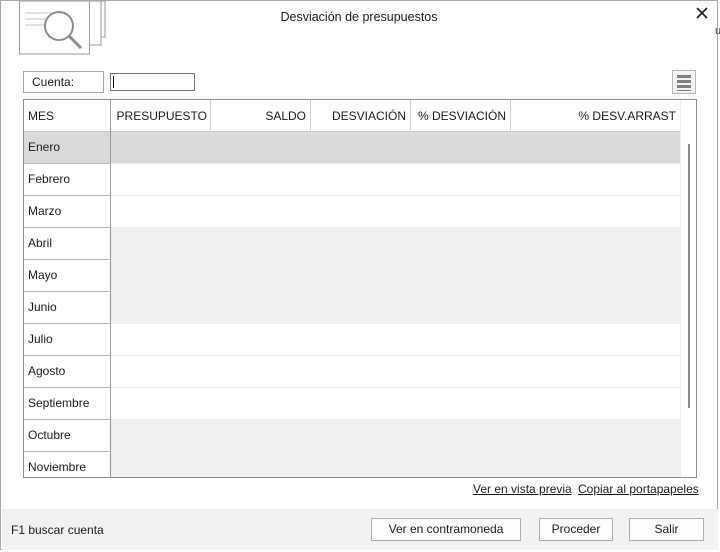  I want to click on mes-cell: Agosto, so click(67, 372).